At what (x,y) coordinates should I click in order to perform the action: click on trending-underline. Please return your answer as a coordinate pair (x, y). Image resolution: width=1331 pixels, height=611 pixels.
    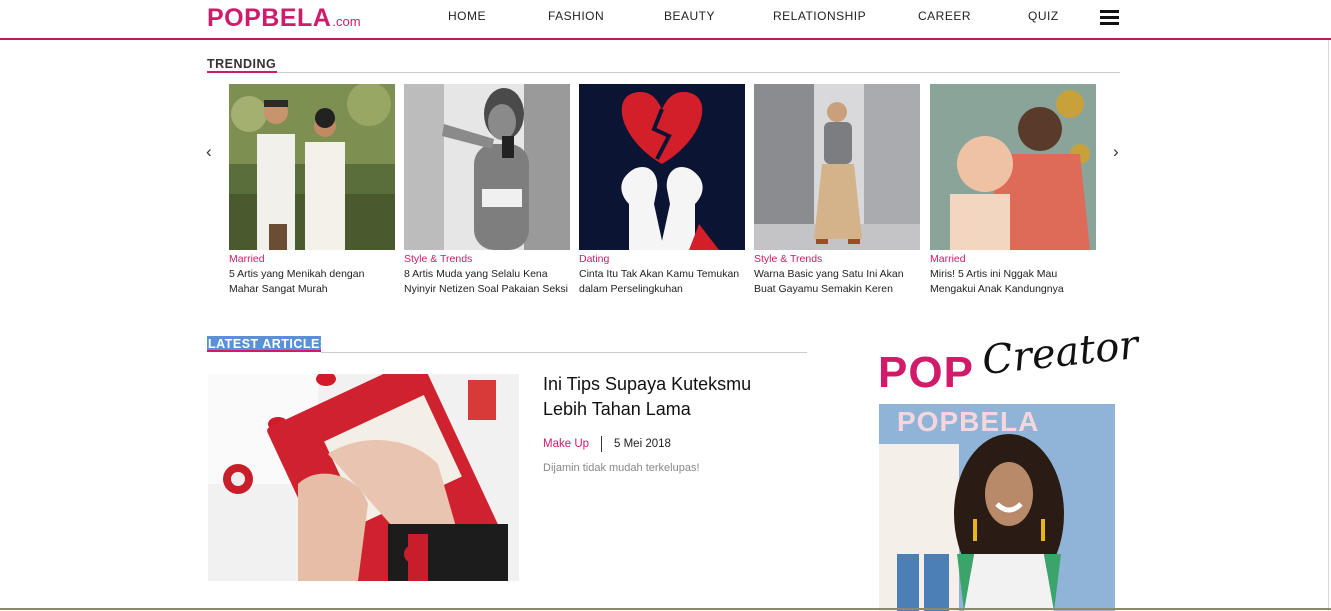
    Looking at the image, I should click on (242, 72).